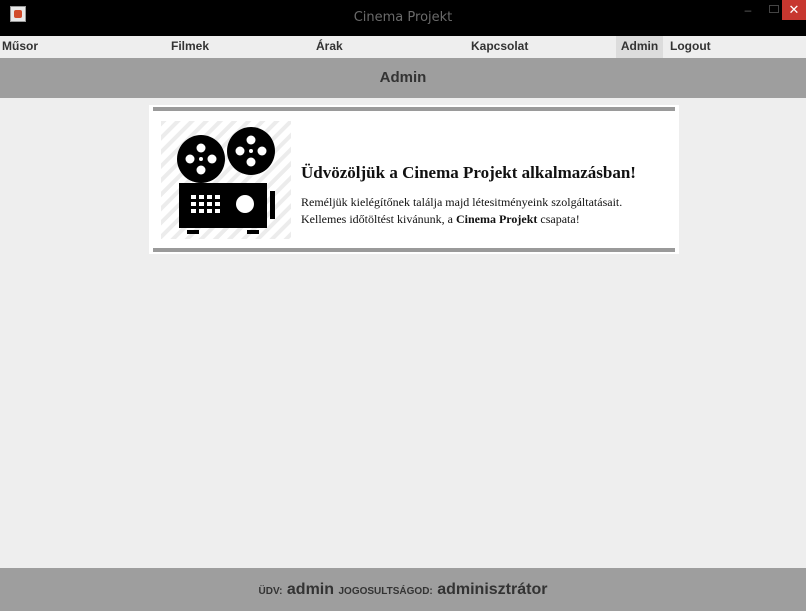 The height and width of the screenshot is (611, 806). What do you see at coordinates (270, 591) in the screenshot?
I see `greeting-label: ÜDV:` at bounding box center [270, 591].